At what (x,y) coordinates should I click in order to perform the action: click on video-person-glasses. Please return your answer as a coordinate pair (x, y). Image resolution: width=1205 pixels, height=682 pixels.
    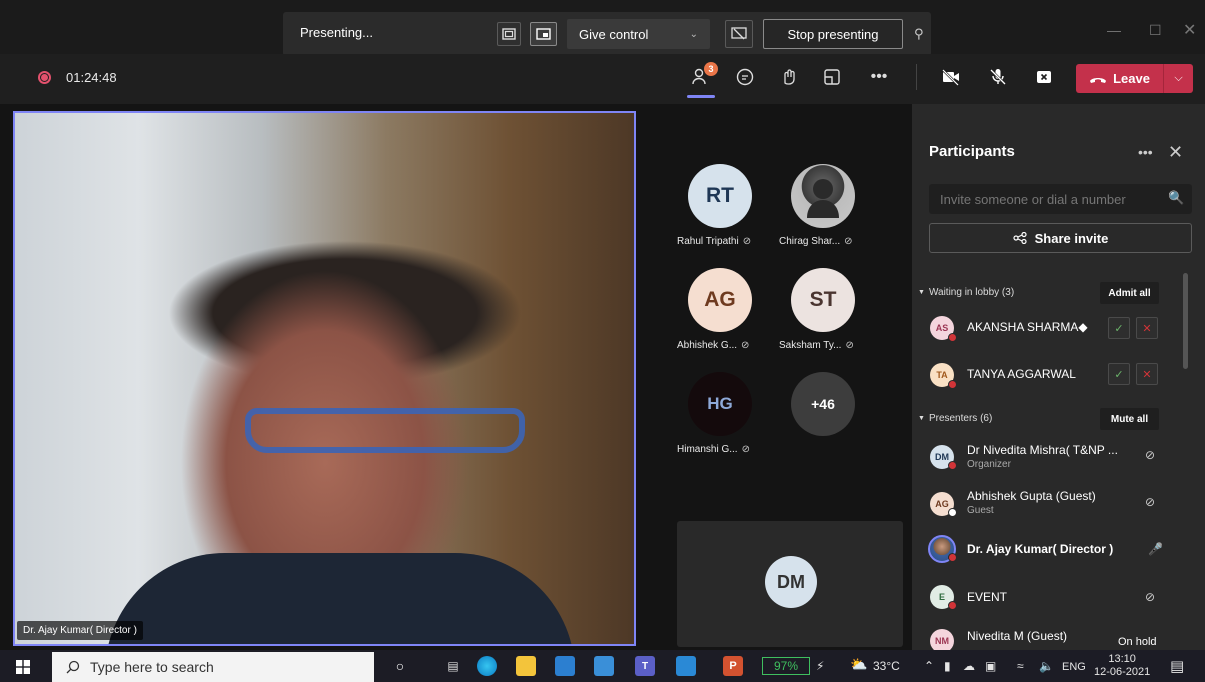
    Looking at the image, I should click on (385, 430).